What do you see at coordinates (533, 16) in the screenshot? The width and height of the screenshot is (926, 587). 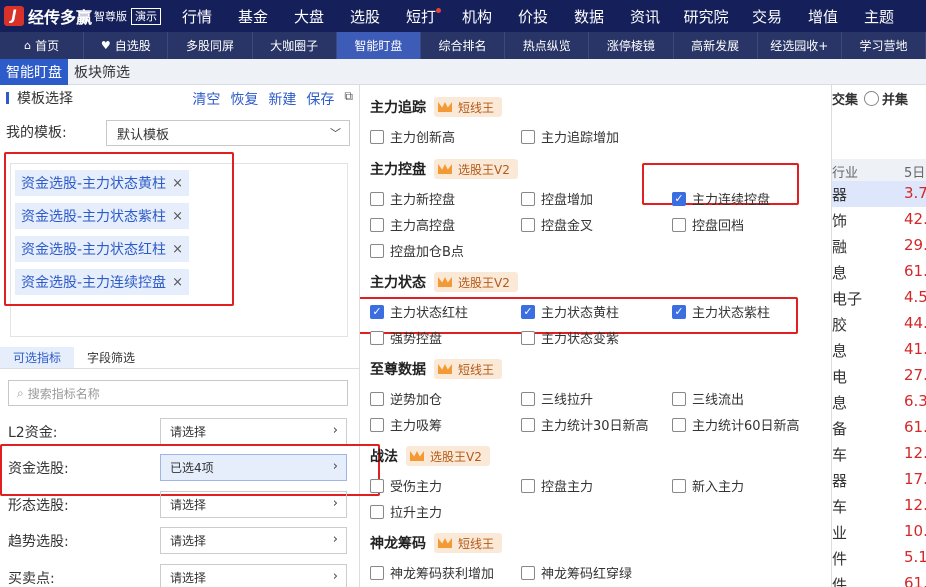 I see `topnav-item: 价投` at bounding box center [533, 16].